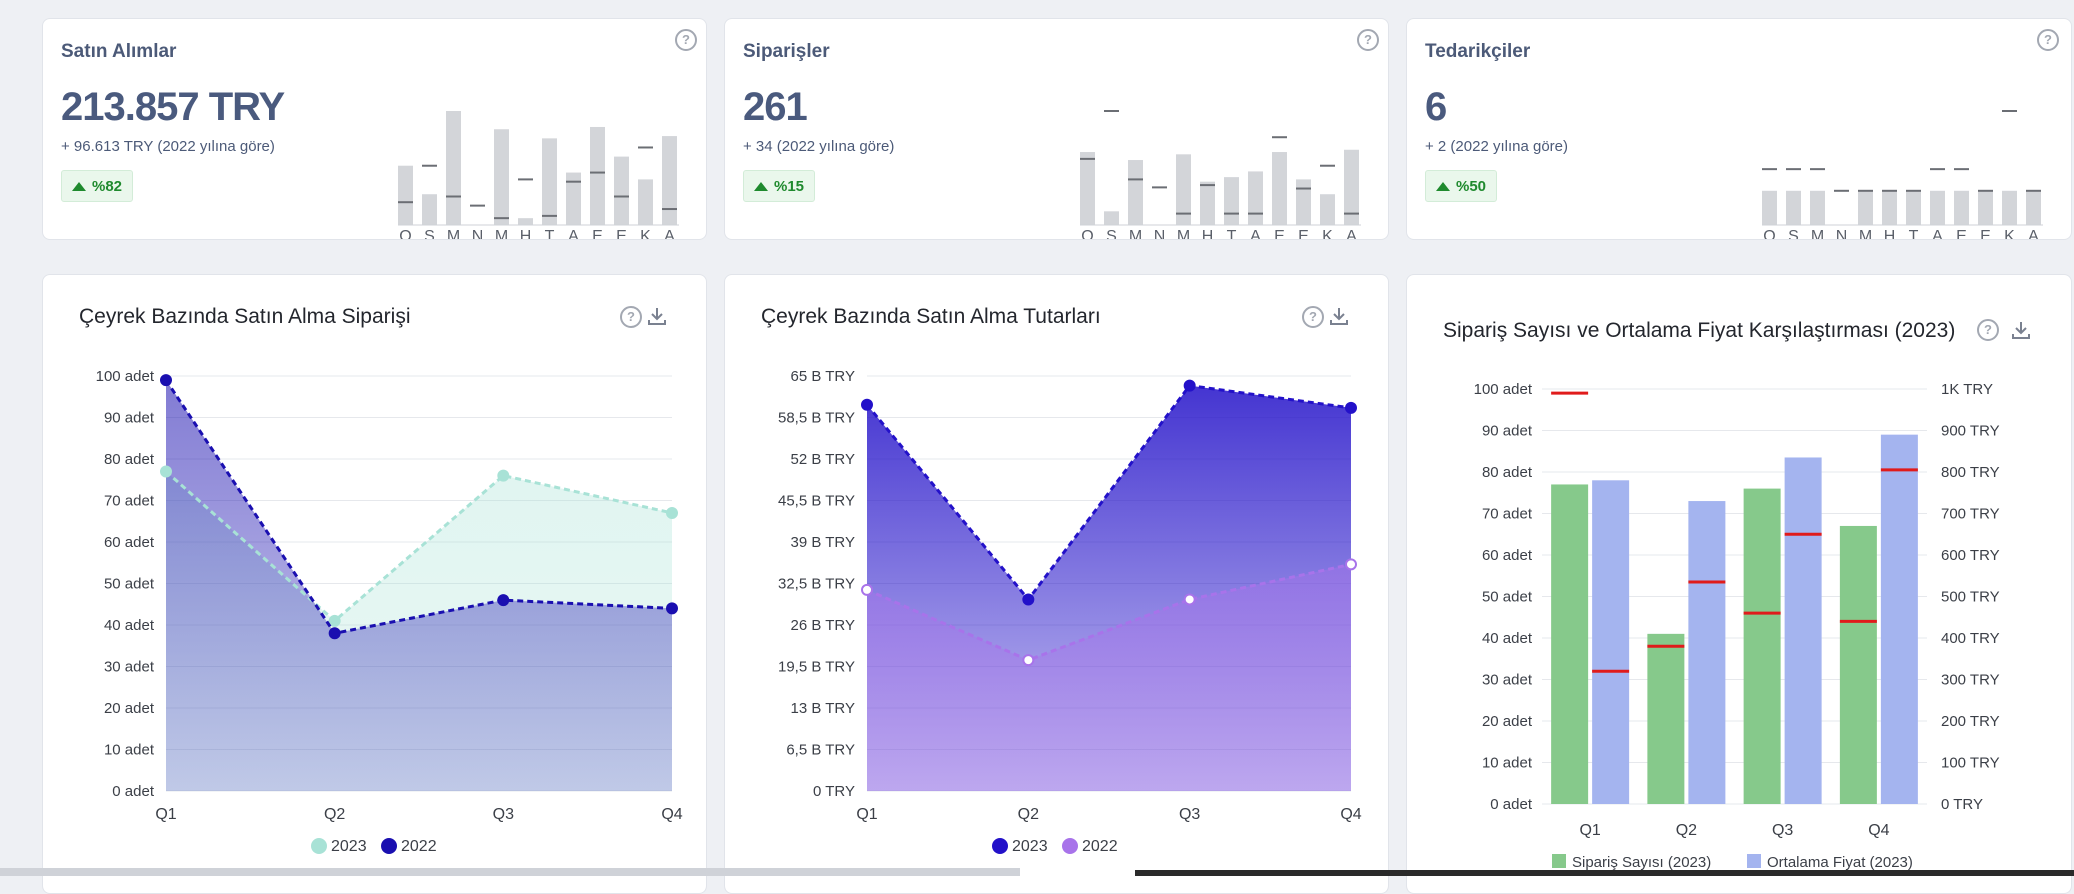  What do you see at coordinates (786, 51) in the screenshot?
I see `kpi-title: Siparişler` at bounding box center [786, 51].